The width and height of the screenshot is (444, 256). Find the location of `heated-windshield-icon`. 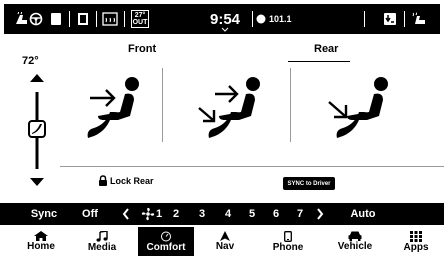

heated-windshield-icon is located at coordinates (110, 19).